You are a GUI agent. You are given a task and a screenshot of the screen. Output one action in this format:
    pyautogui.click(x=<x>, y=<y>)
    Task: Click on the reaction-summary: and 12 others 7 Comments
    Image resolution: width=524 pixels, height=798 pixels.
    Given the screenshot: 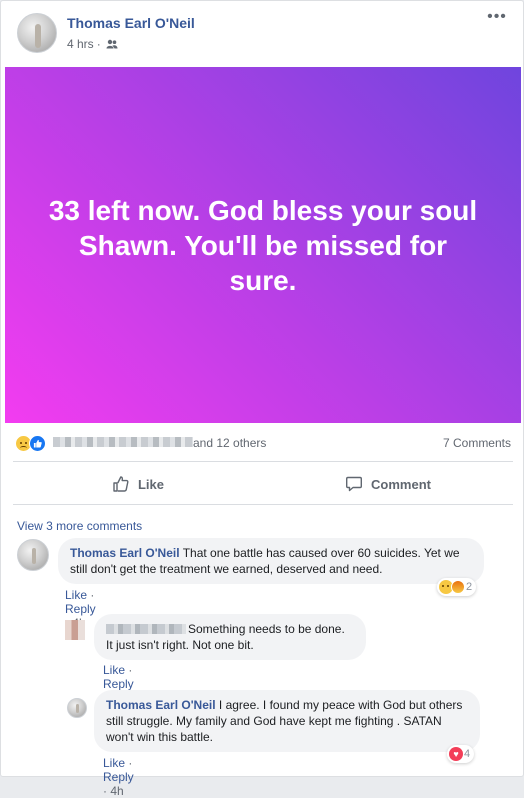 What is the action you would take?
    pyautogui.click(x=263, y=443)
    